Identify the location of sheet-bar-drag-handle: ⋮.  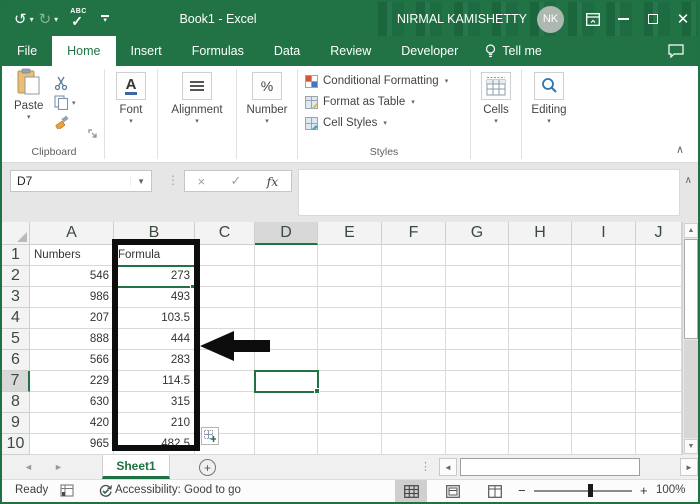
(425, 466).